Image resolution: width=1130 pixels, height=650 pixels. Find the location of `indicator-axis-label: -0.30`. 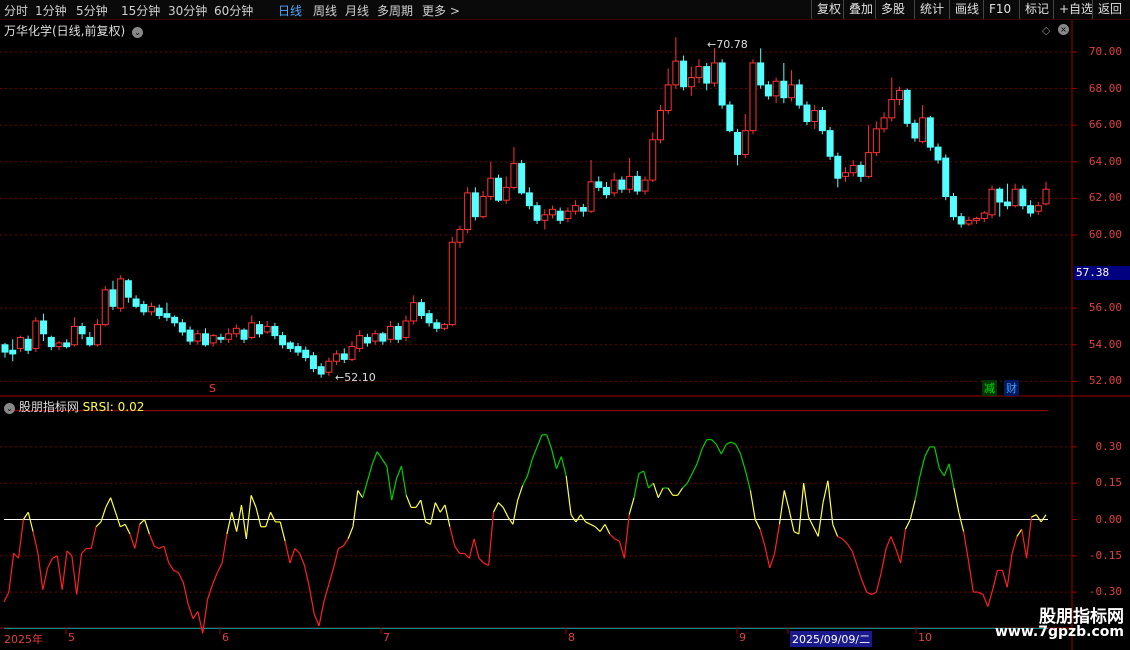

indicator-axis-label: -0.30 is located at coordinates (1105, 592).